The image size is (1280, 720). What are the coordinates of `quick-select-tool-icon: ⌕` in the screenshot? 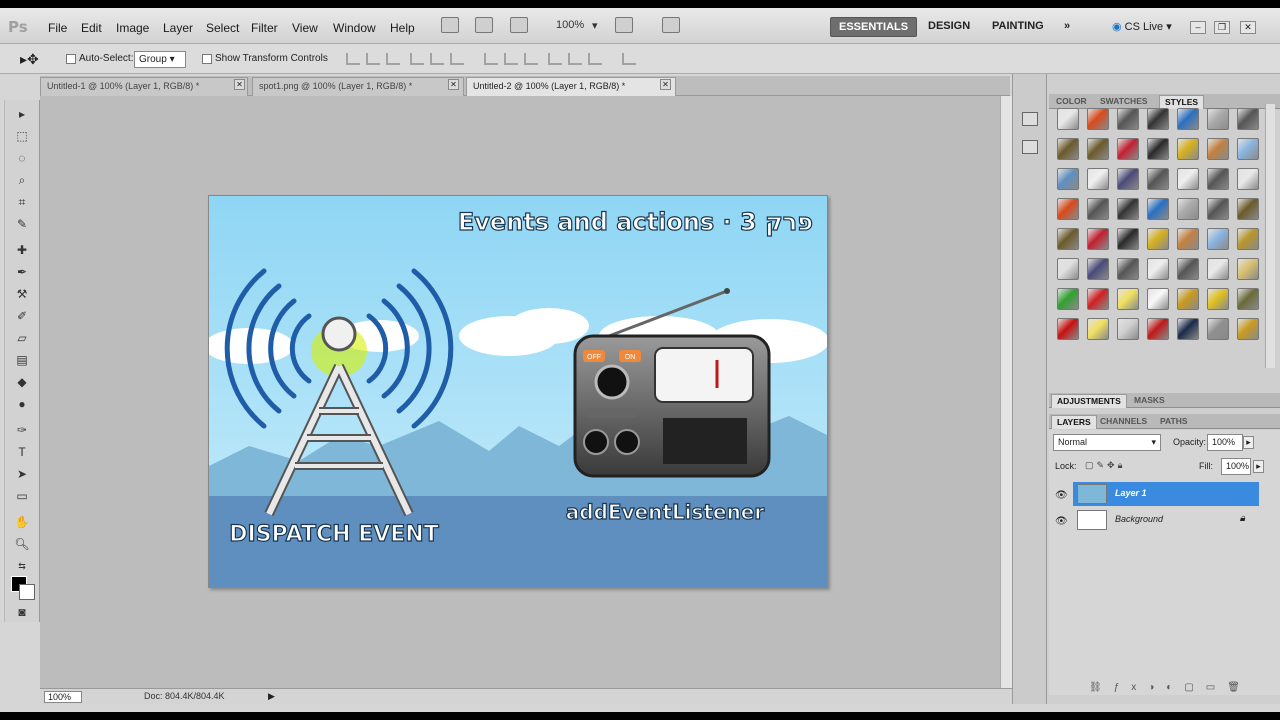 It's located at (22, 180).